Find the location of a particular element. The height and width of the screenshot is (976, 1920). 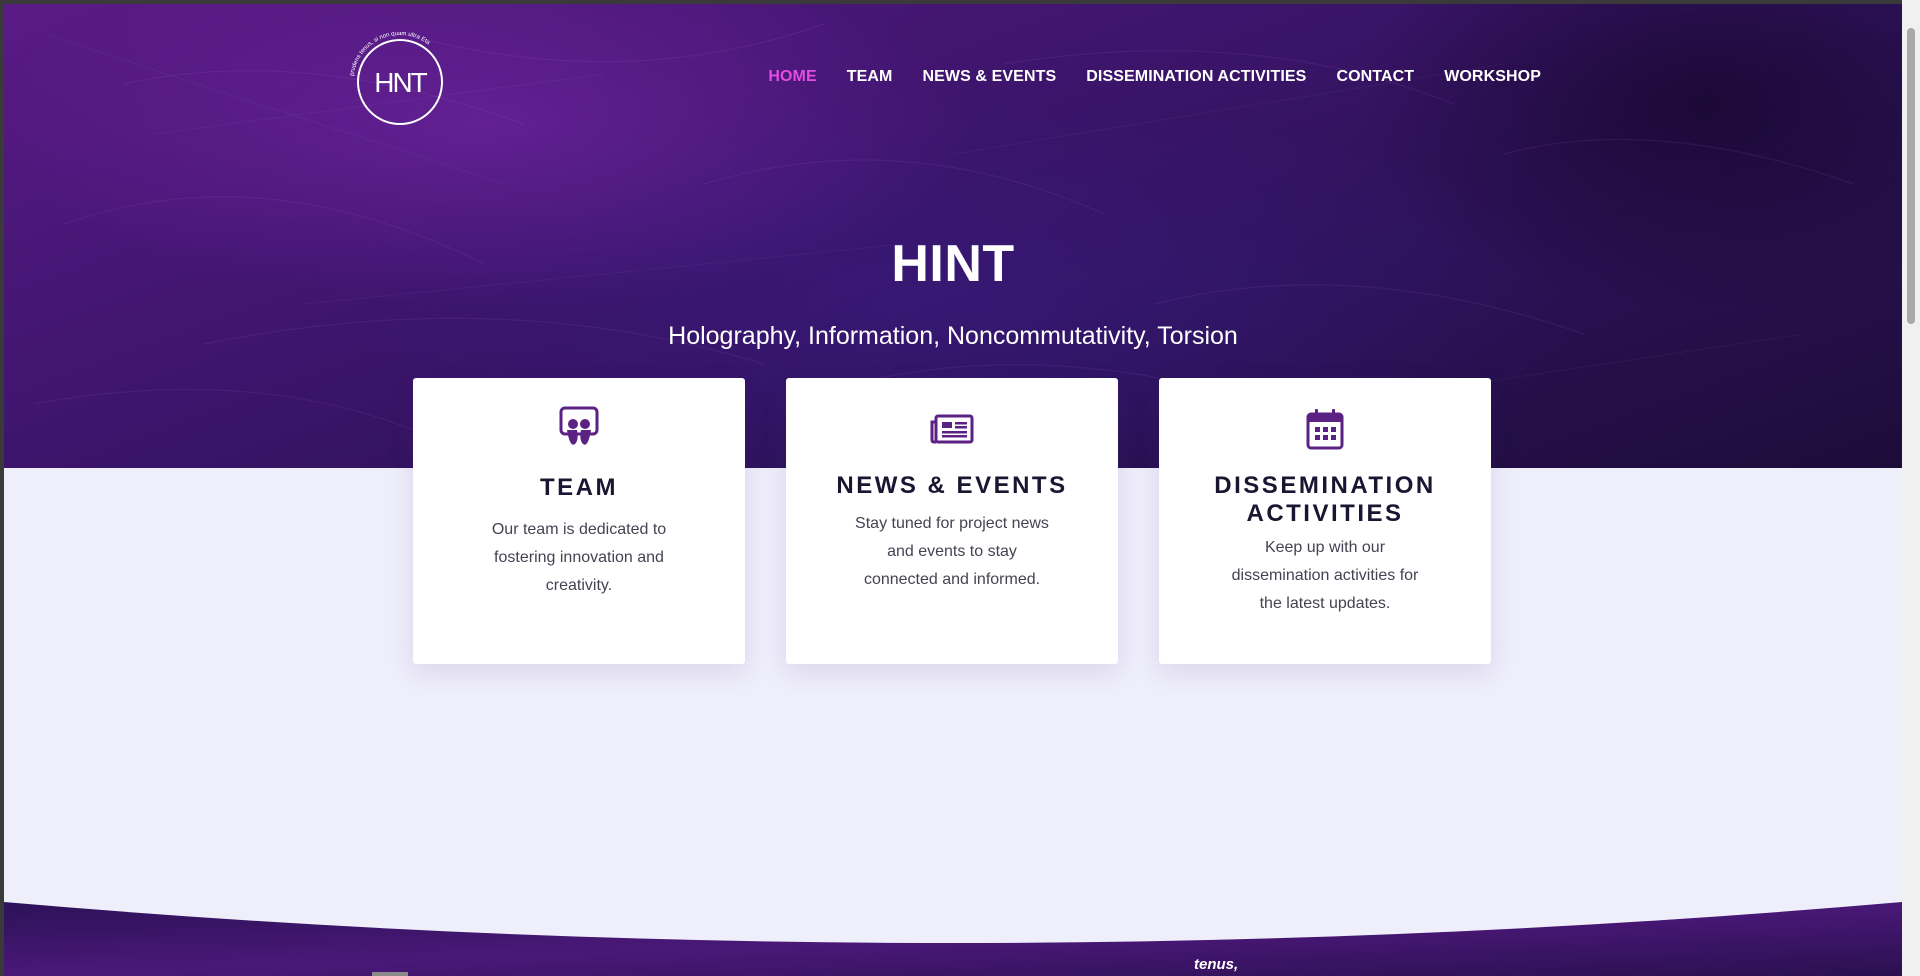

card-title: NEWS & EVENTS is located at coordinates (952, 485).